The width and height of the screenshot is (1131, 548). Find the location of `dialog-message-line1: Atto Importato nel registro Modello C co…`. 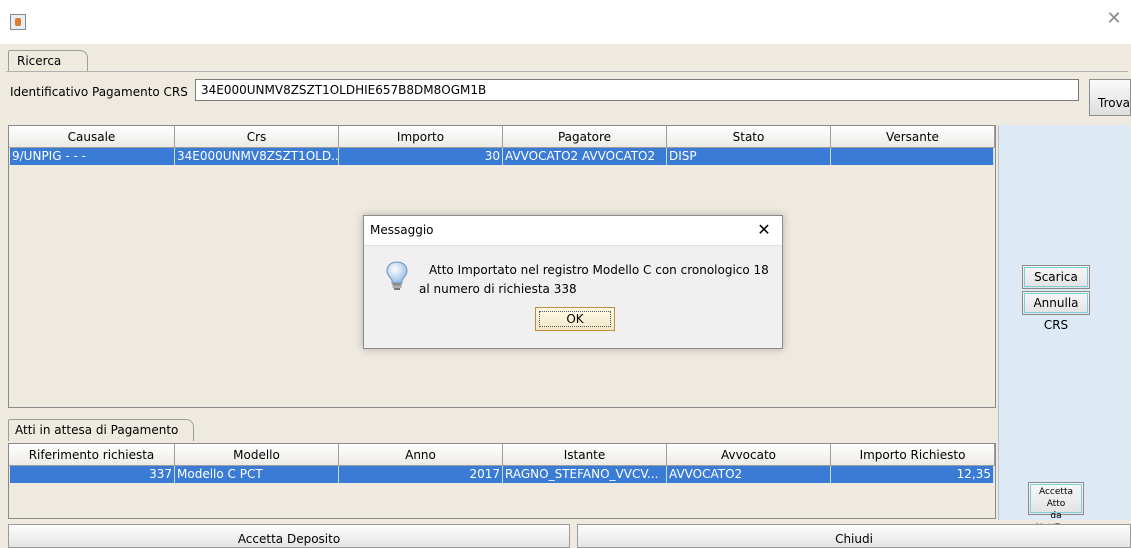

dialog-message-line1: Atto Importato nel registro Modello C co… is located at coordinates (599, 270).